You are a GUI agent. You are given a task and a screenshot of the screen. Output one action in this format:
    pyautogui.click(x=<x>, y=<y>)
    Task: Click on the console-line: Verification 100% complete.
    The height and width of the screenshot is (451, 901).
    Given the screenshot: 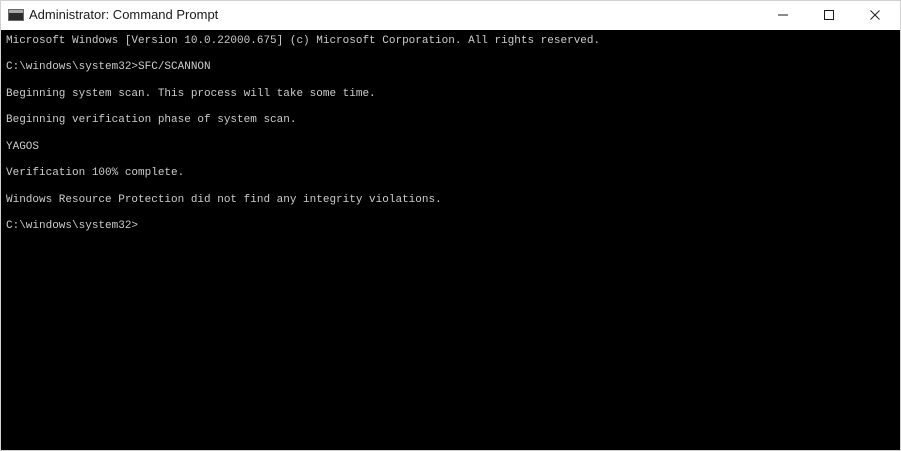 What is the action you would take?
    pyautogui.click(x=95, y=173)
    